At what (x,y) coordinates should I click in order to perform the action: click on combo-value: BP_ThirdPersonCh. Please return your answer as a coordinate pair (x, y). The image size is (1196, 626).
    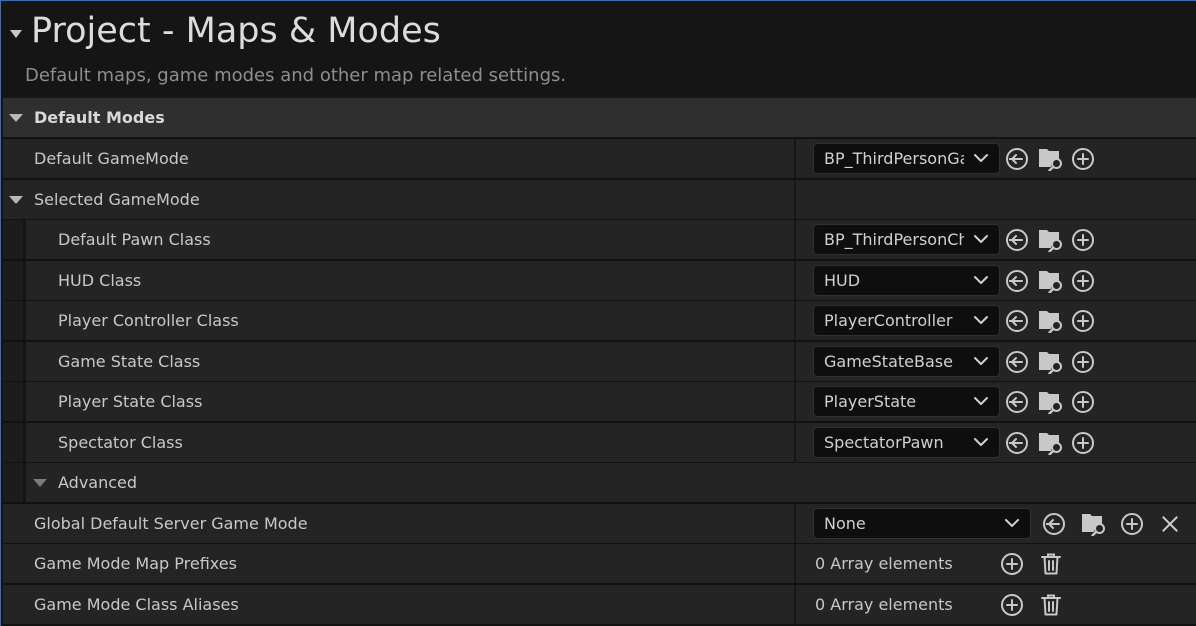
    Looking at the image, I should click on (894, 239).